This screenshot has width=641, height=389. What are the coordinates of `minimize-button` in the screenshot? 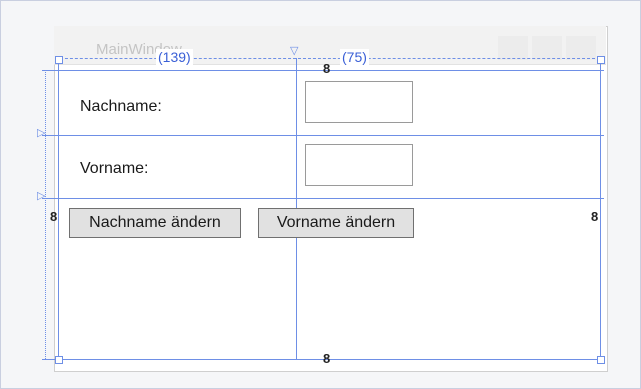 It's located at (513, 48).